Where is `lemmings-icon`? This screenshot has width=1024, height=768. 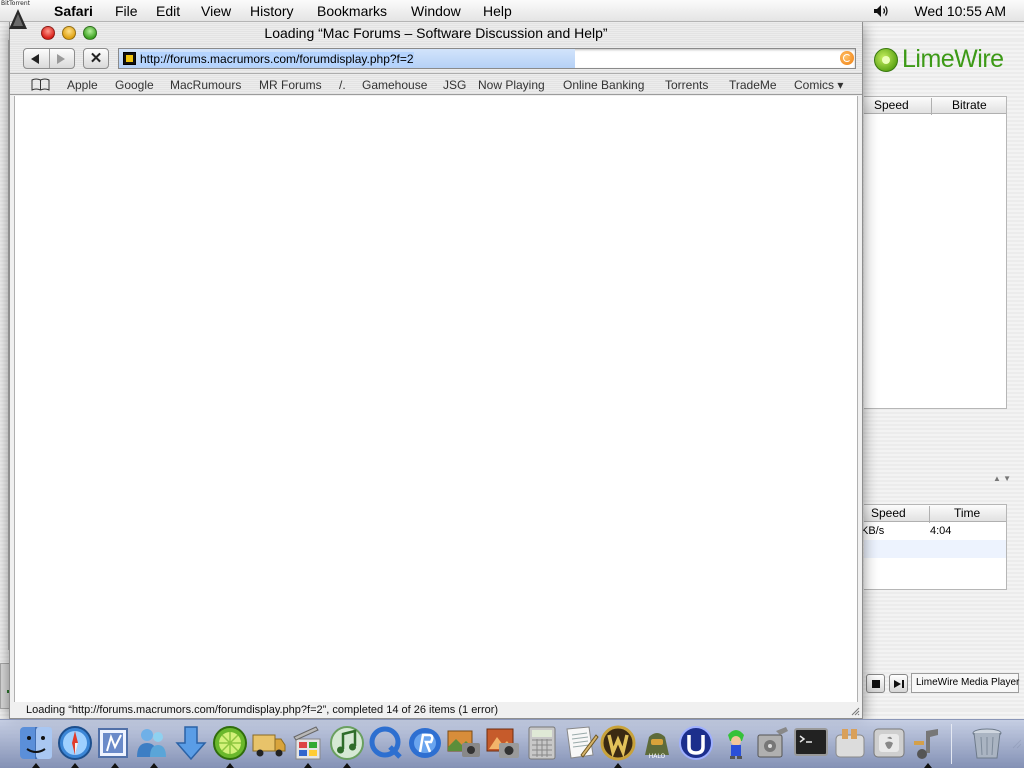 lemmings-icon is located at coordinates (736, 743).